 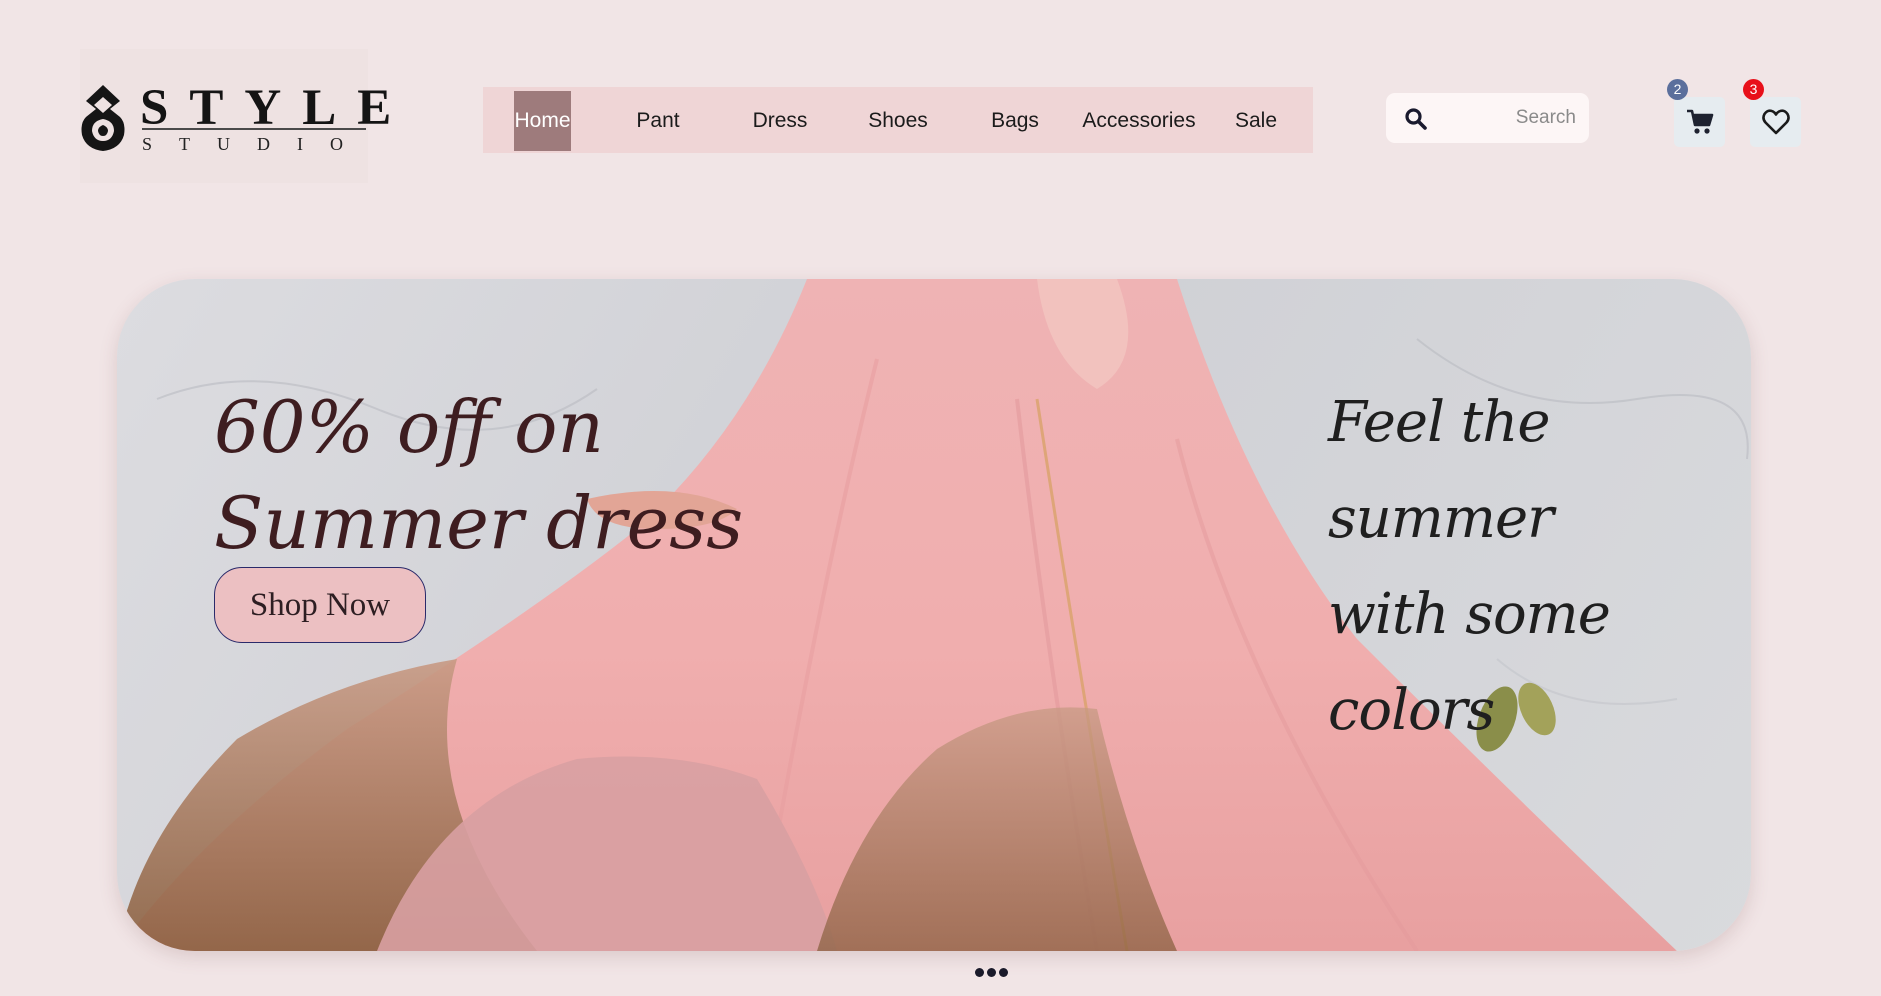 I want to click on nav-item-sale: Sale, so click(x=1256, y=121).